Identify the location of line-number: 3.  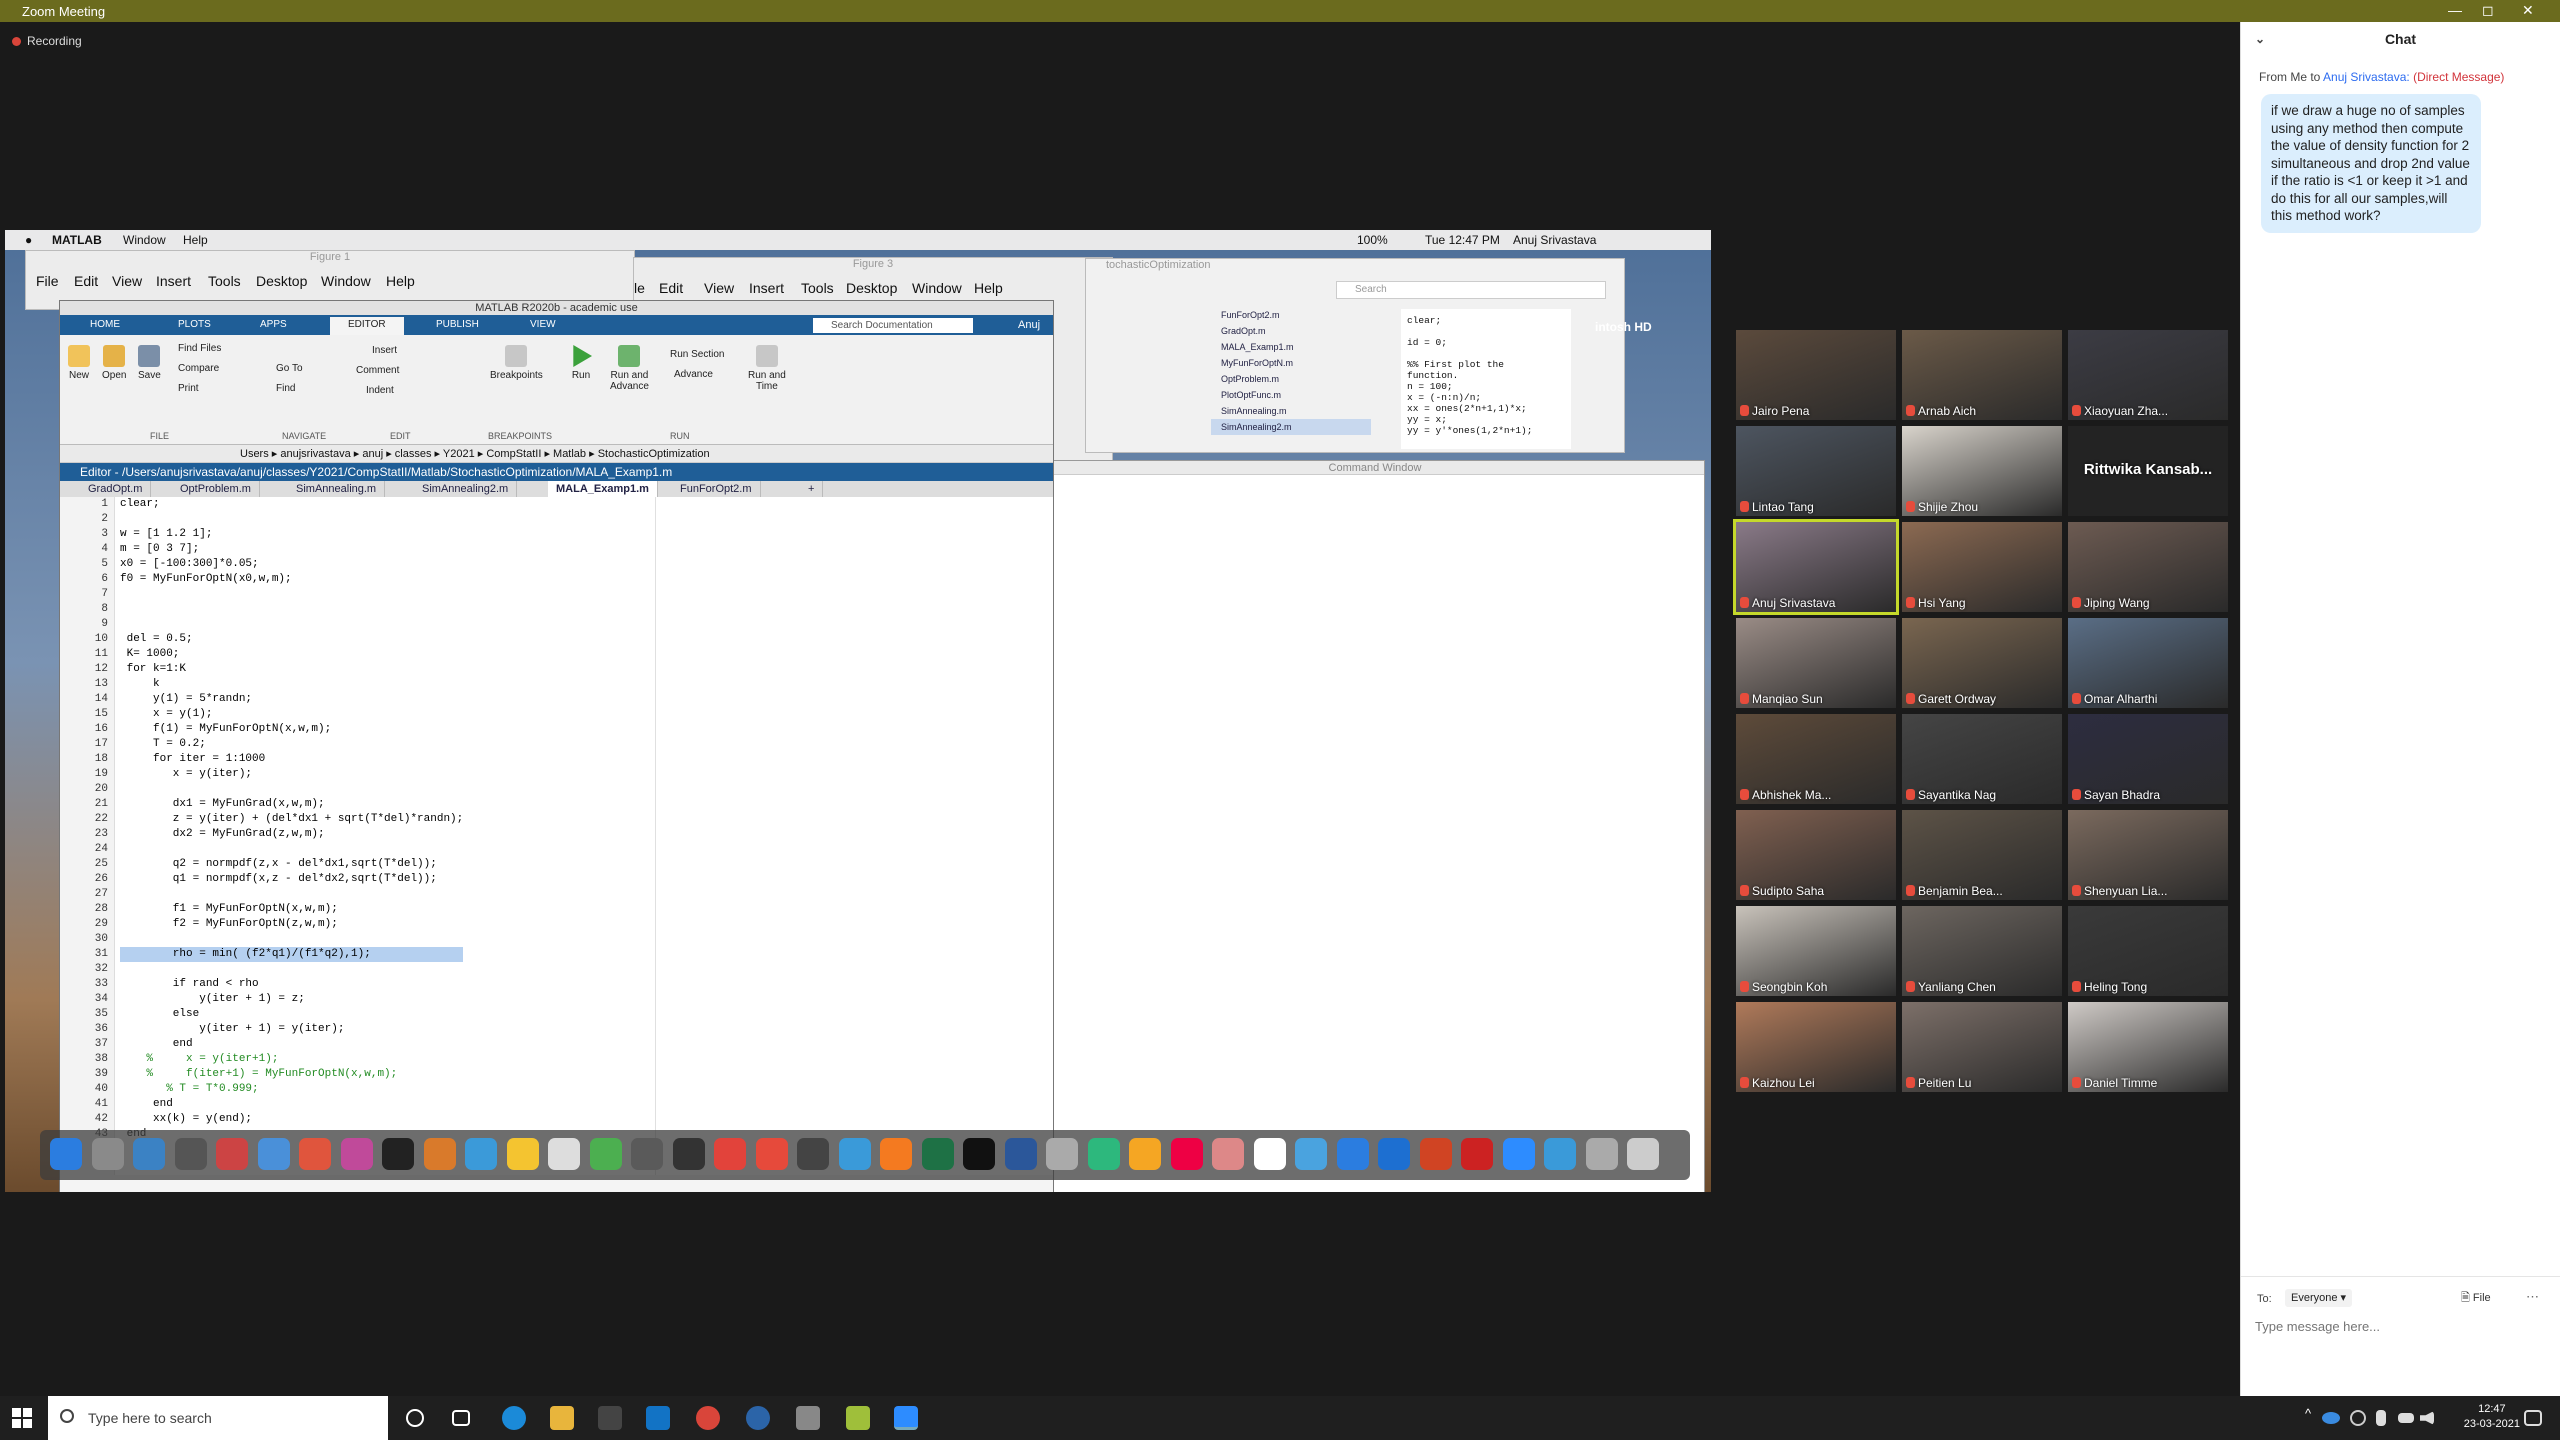
(87, 534).